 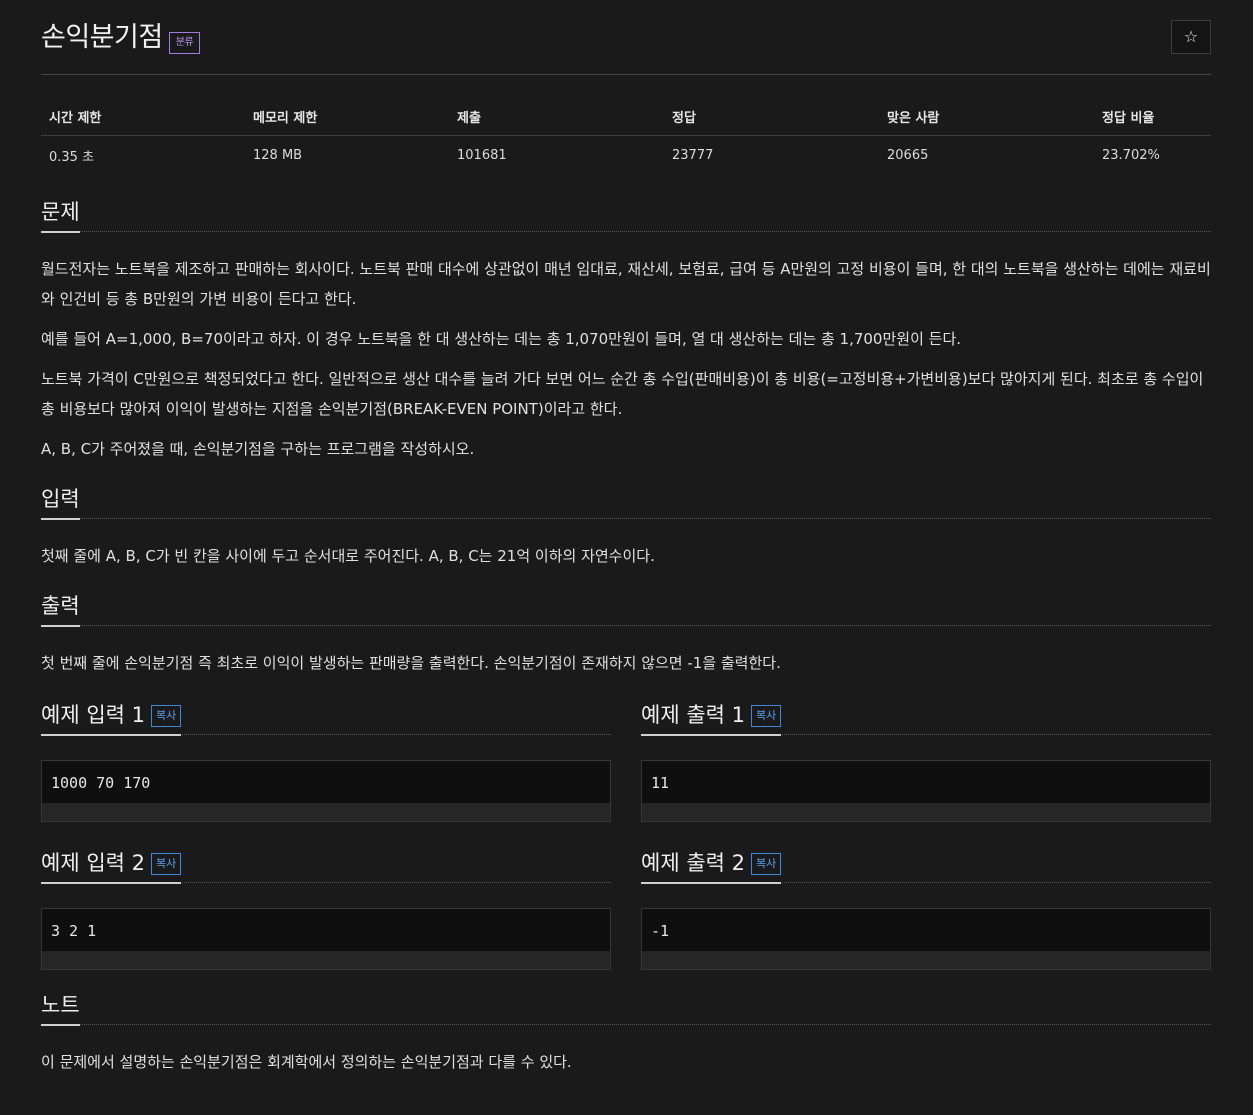 I want to click on page-title: 손익분기점 분류, so click(x=121, y=38).